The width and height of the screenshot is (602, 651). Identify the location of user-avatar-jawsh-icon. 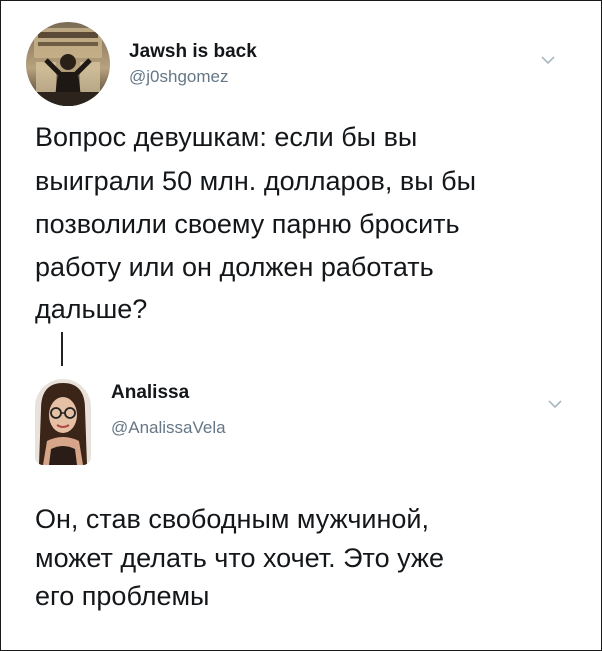
(68, 64).